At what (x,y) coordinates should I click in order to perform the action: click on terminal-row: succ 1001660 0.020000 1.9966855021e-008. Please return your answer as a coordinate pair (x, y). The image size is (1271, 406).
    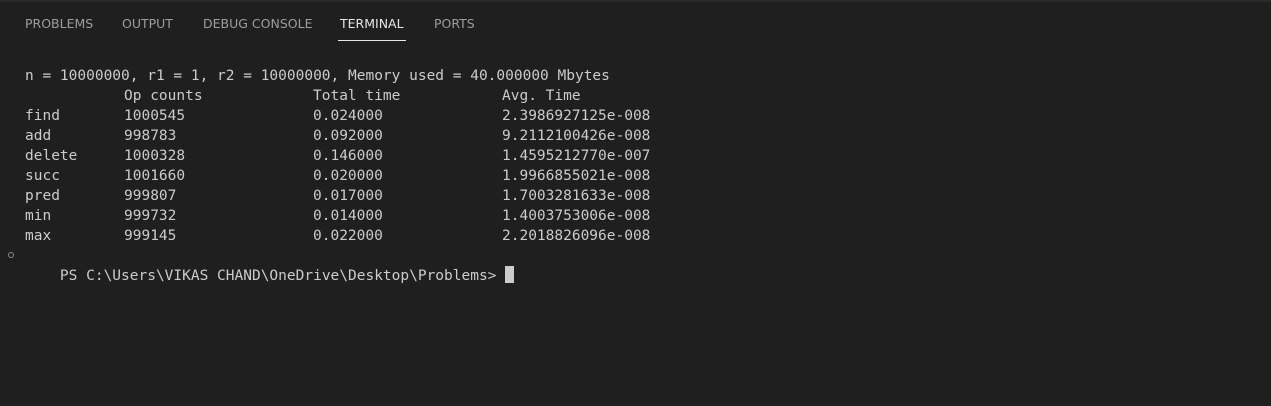
    Looking at the image, I should click on (337, 176).